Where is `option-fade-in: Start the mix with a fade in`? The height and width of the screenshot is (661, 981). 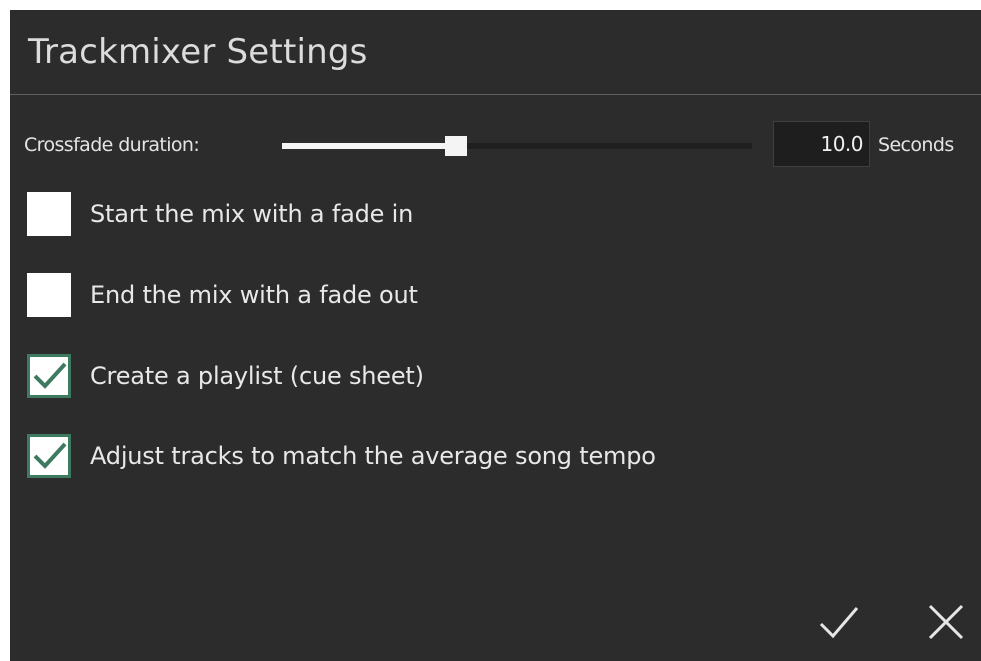
option-fade-in: Start the mix with a fade in is located at coordinates (220, 214).